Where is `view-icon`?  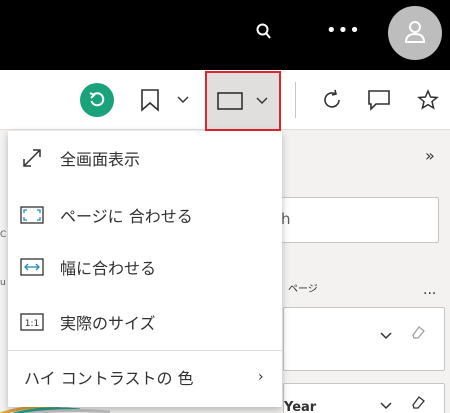
view-icon is located at coordinates (242, 101).